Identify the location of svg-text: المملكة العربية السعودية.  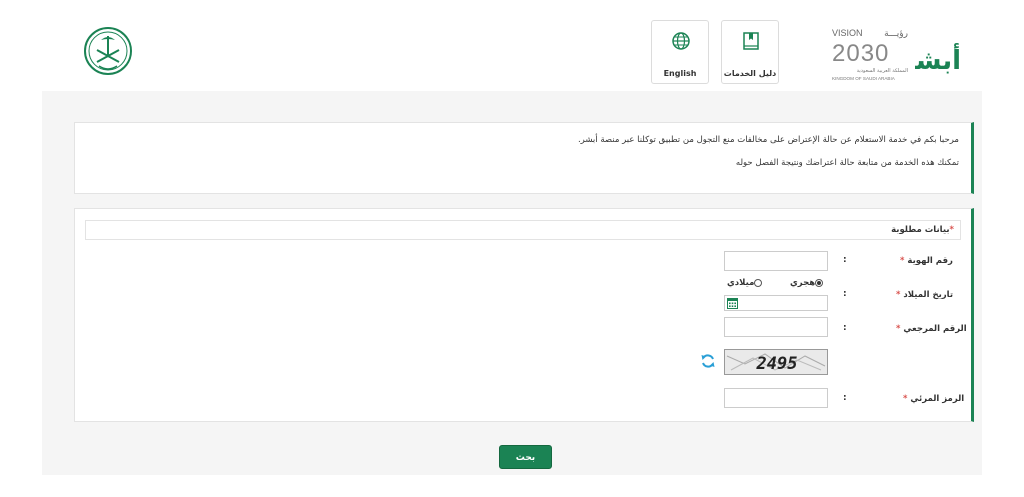
(882, 71).